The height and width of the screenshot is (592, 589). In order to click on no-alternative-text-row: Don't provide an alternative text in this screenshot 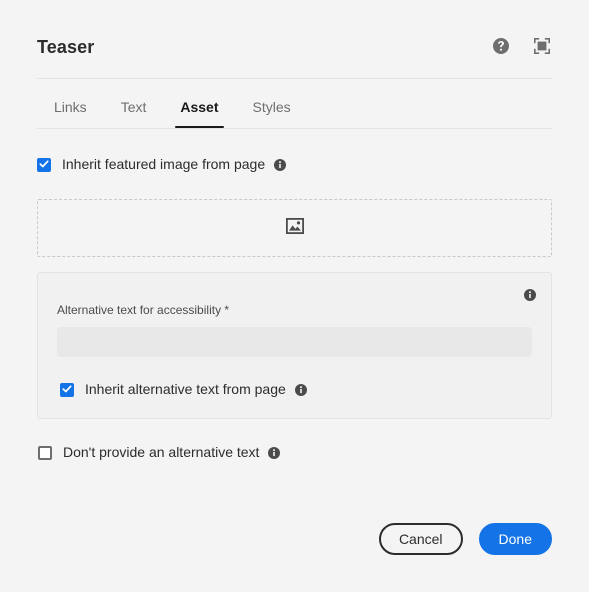, I will do `click(295, 452)`.